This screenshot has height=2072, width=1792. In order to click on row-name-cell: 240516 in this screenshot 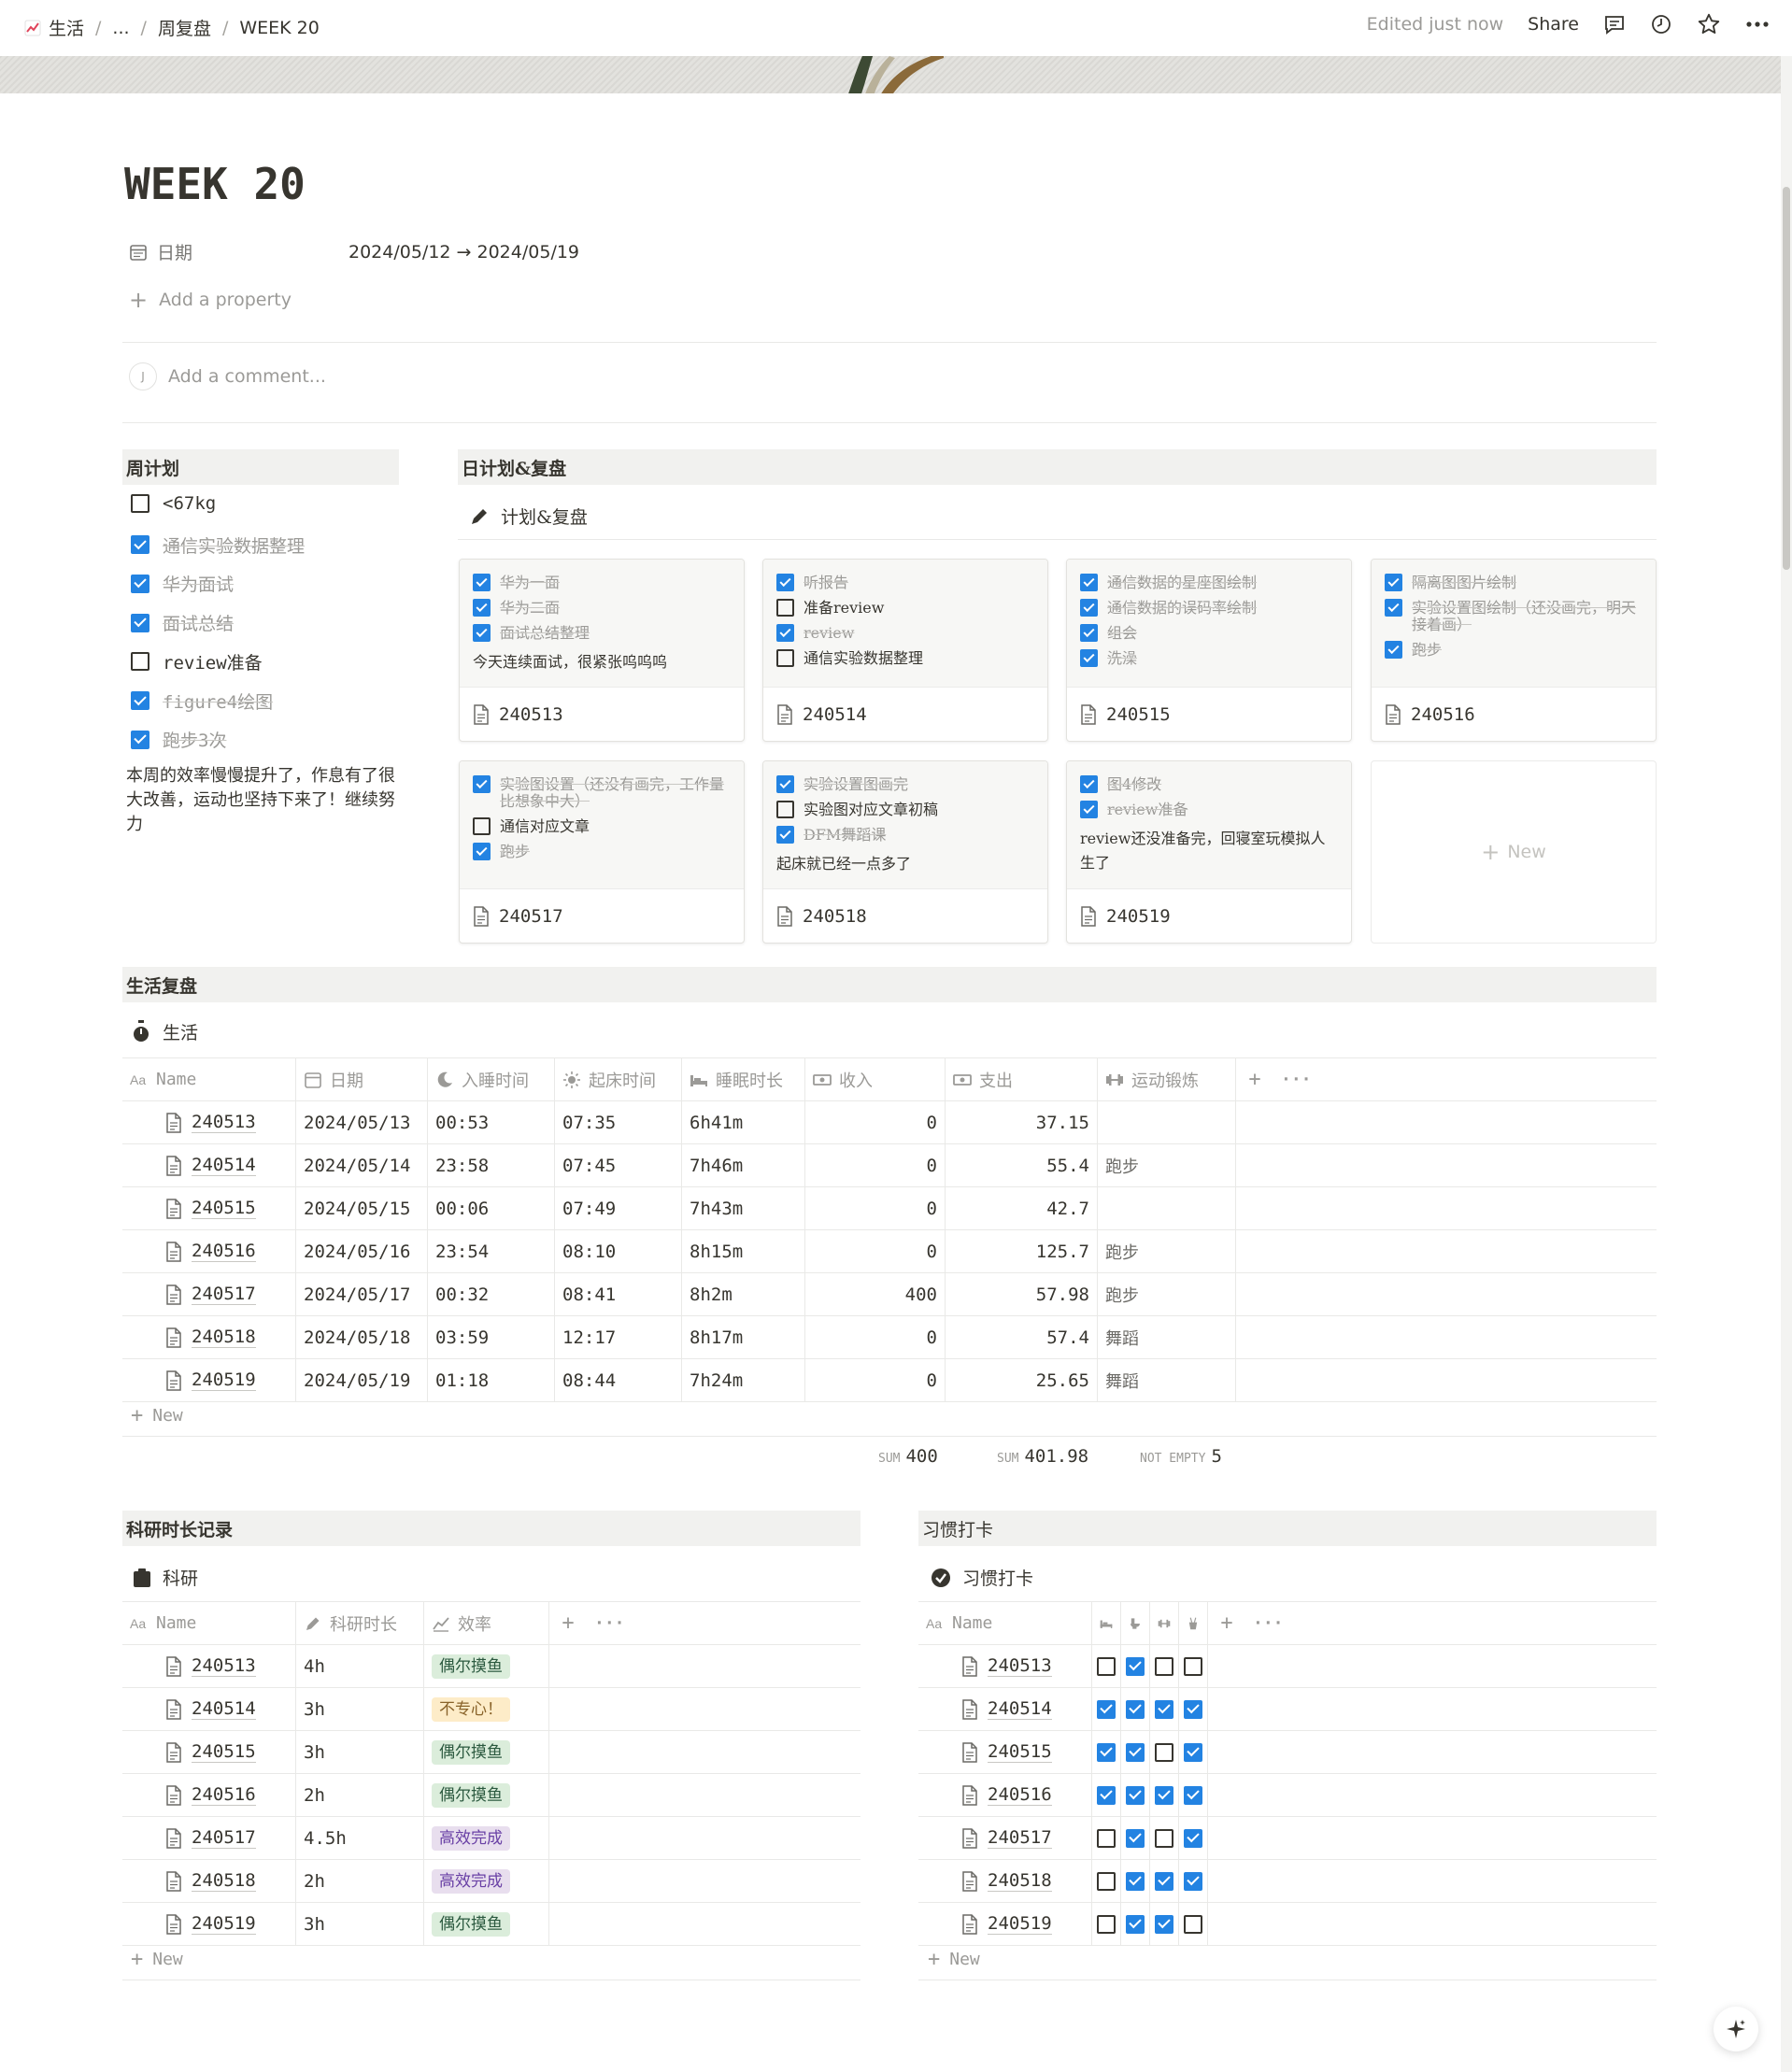, I will do `click(209, 1795)`.